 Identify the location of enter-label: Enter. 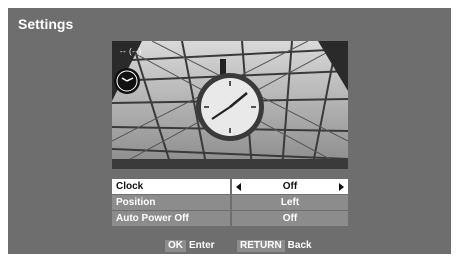
(202, 245).